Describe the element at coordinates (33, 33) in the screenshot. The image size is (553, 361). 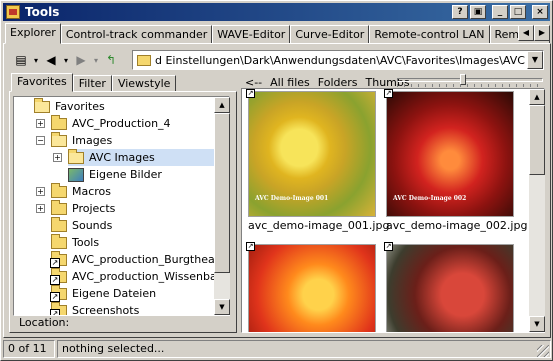
I see `tab-explorer: Explorer` at that location.